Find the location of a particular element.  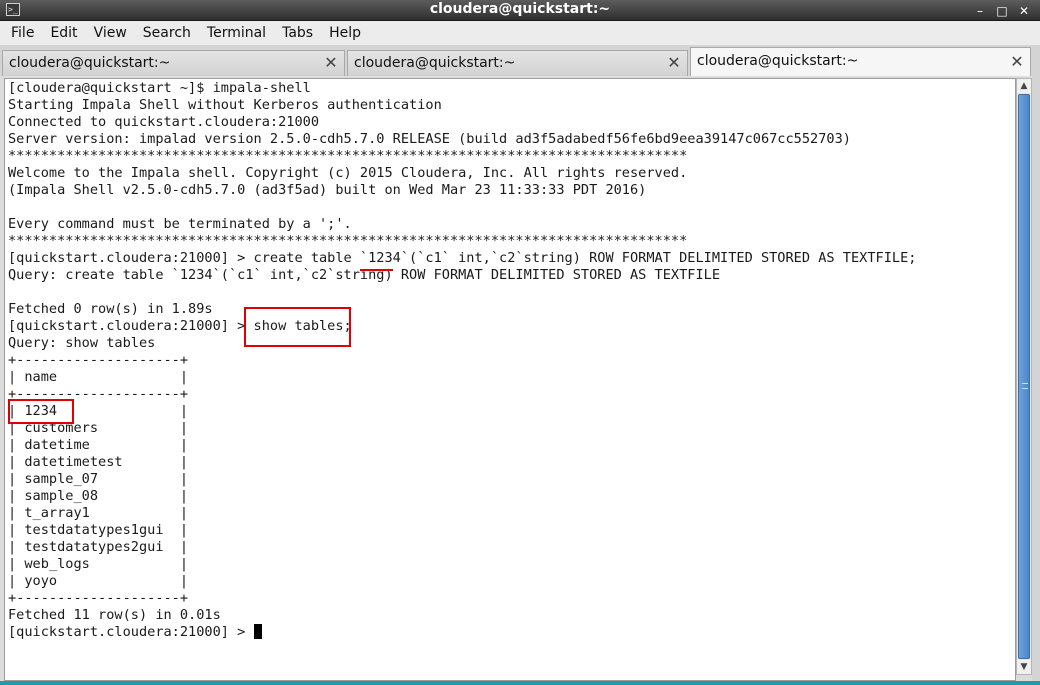

terminal-line: Query: show tables is located at coordinates (82, 343).